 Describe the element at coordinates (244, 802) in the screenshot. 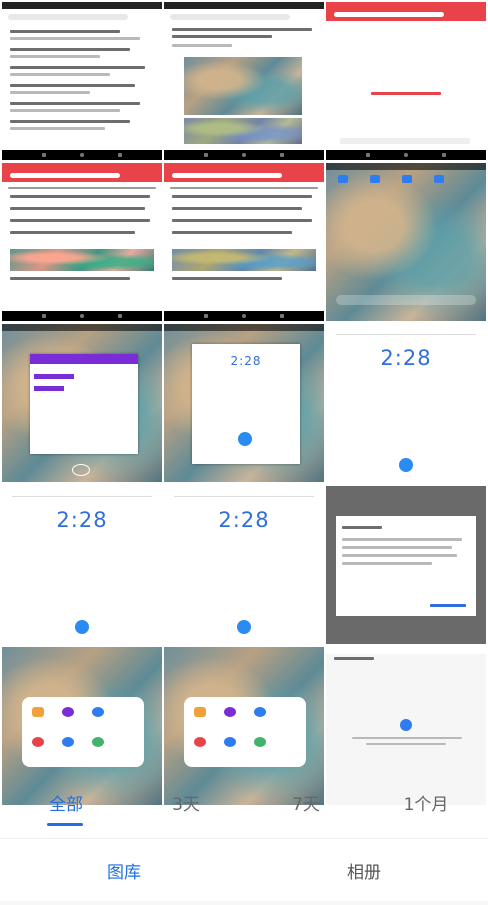

I see `time-filter-tabs: 全部 3天 7天 1个月` at that location.